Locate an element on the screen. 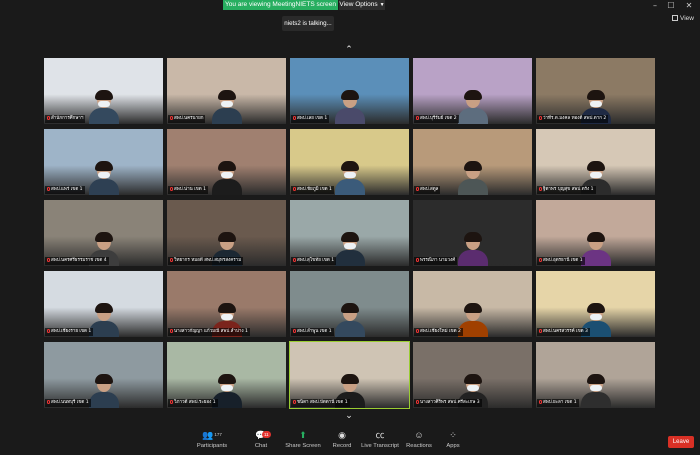  live-transcript-button: ㏄ Live Transcript is located at coordinates (380, 439).